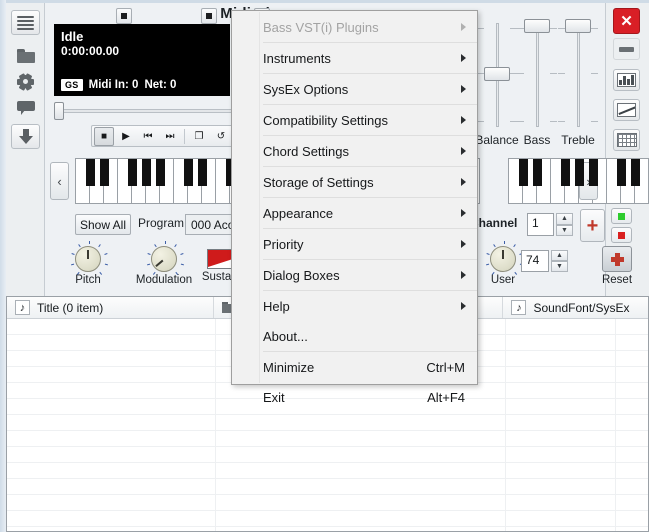  I want to click on reset-button, so click(617, 259).